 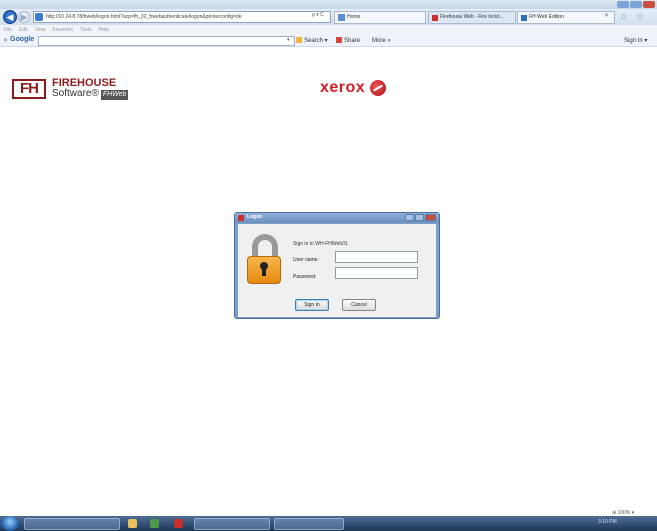 What do you see at coordinates (352, 41) in the screenshot?
I see `google-share-label: Share` at bounding box center [352, 41].